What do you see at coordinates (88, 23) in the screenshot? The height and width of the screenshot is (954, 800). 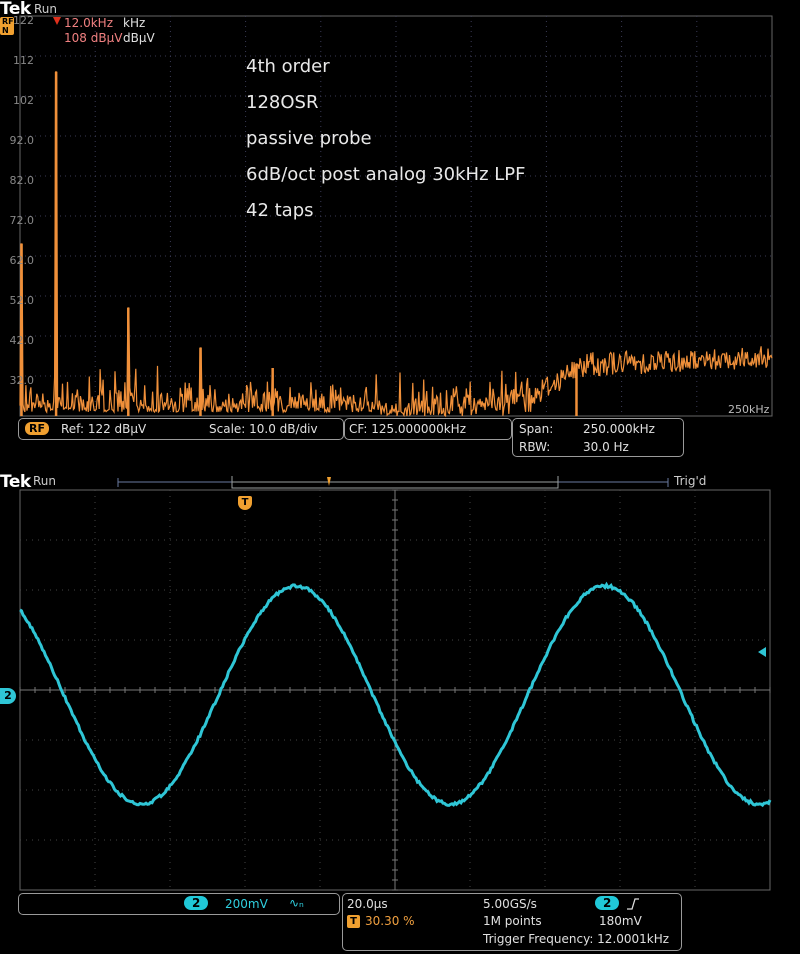 I see `marker-frequency: 12.0kHz` at bounding box center [88, 23].